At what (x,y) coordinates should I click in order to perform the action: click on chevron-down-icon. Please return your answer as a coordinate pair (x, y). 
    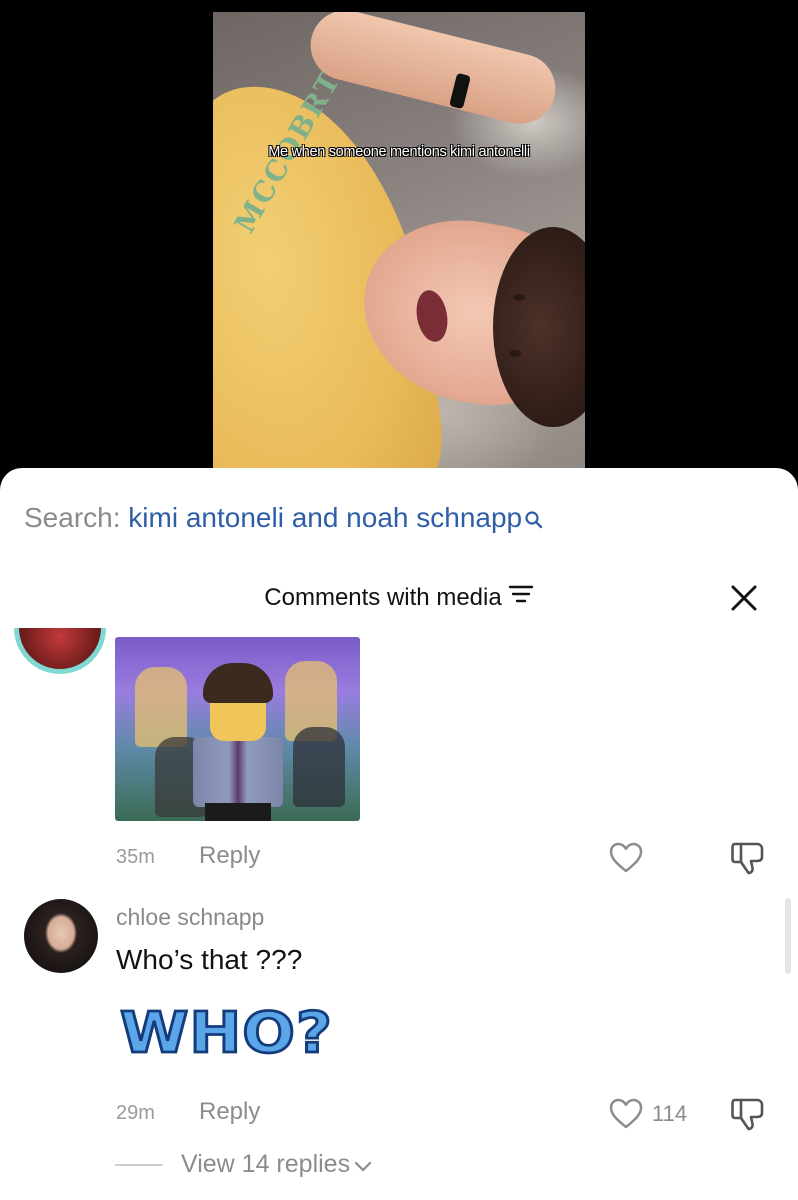
    Looking at the image, I should click on (363, 1165).